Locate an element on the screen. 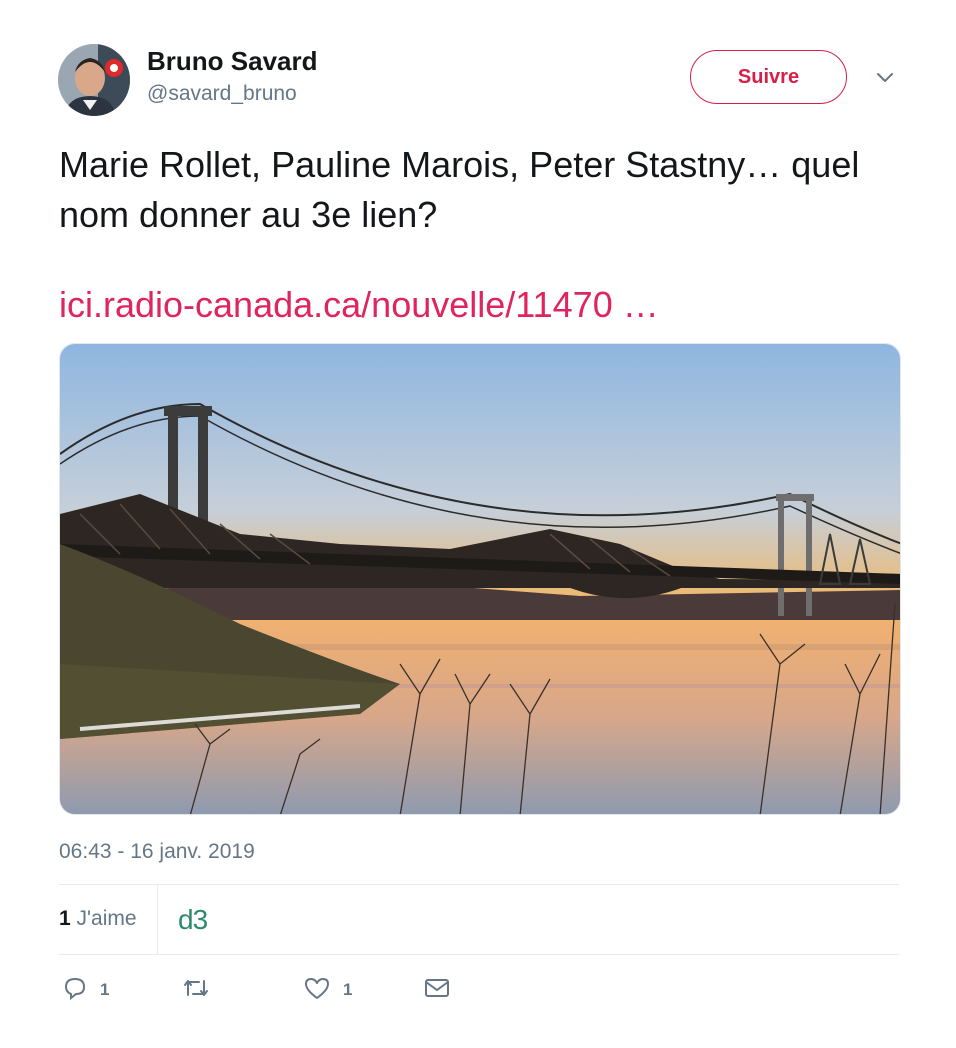 The height and width of the screenshot is (1048, 956). liker-avatar: d3 is located at coordinates (193, 920).